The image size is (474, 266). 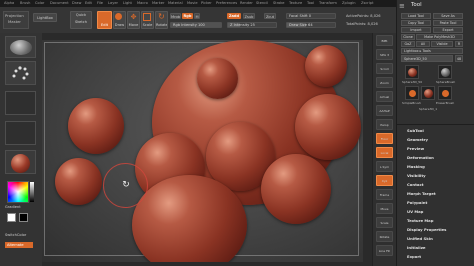 I want to click on subpalette-subtool: SubTool, so click(x=415, y=130).